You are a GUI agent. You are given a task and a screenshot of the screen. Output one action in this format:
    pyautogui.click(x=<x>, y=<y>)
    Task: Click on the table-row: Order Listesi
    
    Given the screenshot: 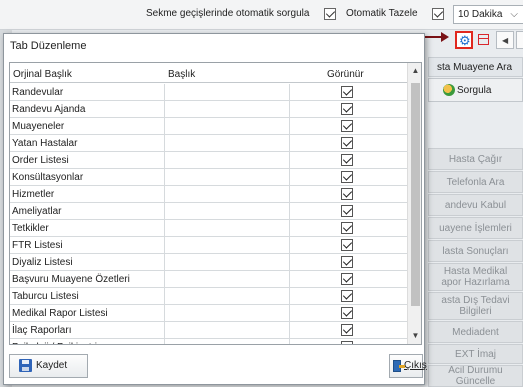 What is the action you would take?
    pyautogui.click(x=208, y=160)
    